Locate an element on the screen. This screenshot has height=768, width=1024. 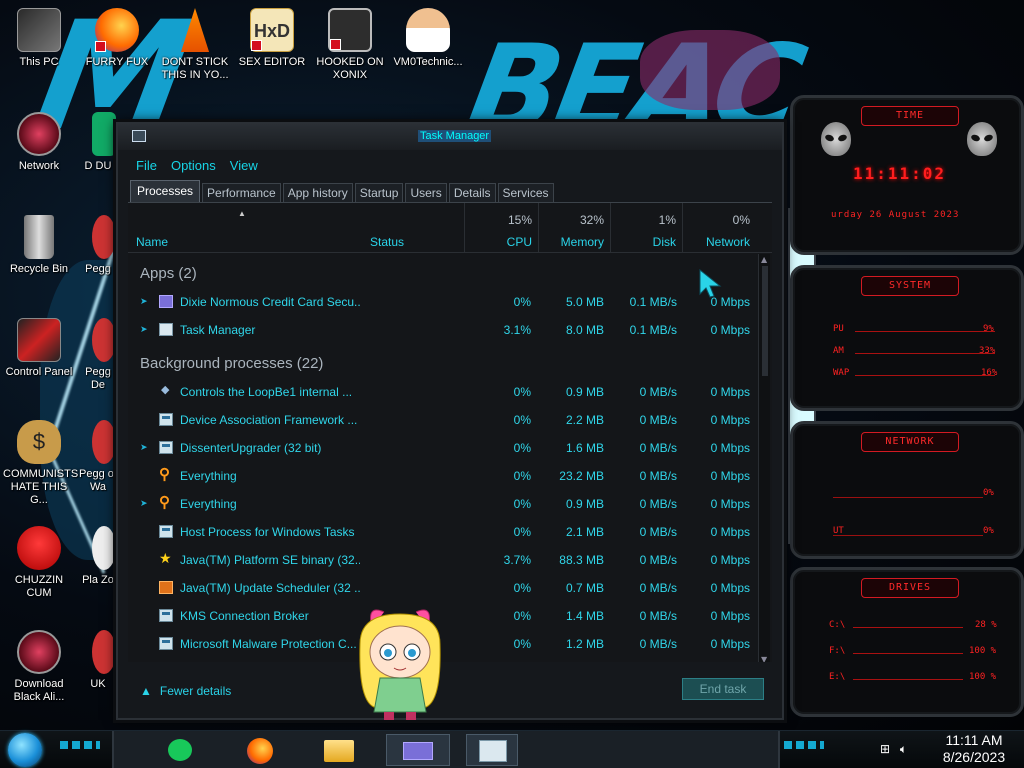
process-star-icon is located at coordinates (166, 558).